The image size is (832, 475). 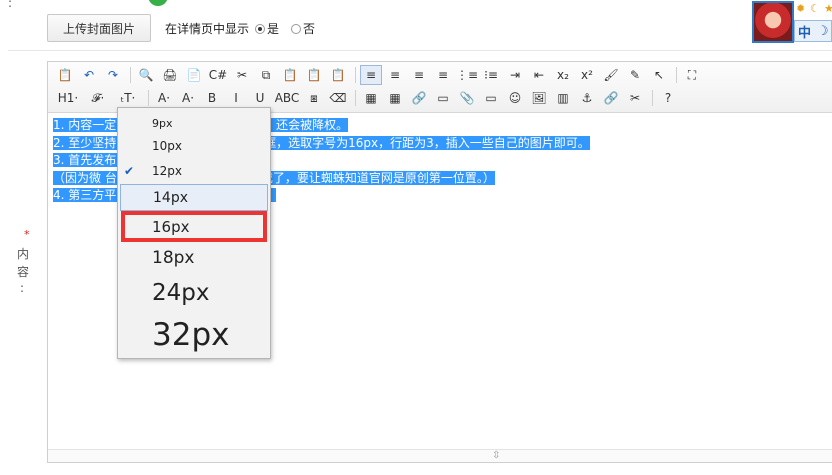 I want to click on toolbar-button-icon: ⚓, so click(x=587, y=98).